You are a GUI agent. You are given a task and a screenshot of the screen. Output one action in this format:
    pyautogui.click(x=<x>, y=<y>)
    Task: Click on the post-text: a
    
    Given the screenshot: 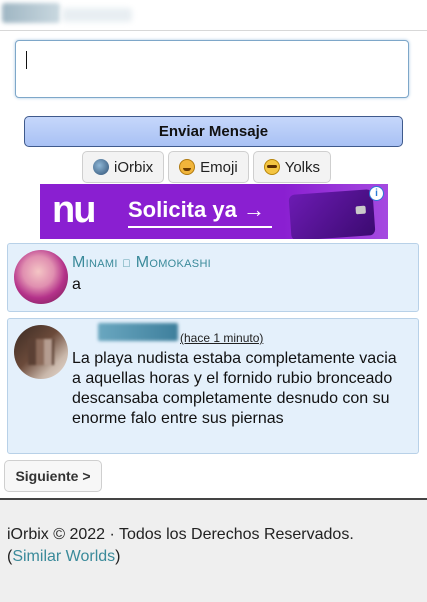 What is the action you would take?
    pyautogui.click(x=76, y=284)
    